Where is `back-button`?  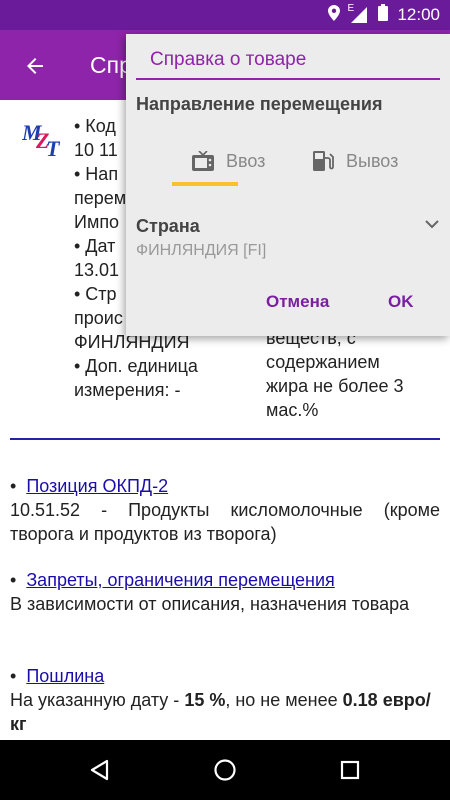
back-button is located at coordinates (35, 66).